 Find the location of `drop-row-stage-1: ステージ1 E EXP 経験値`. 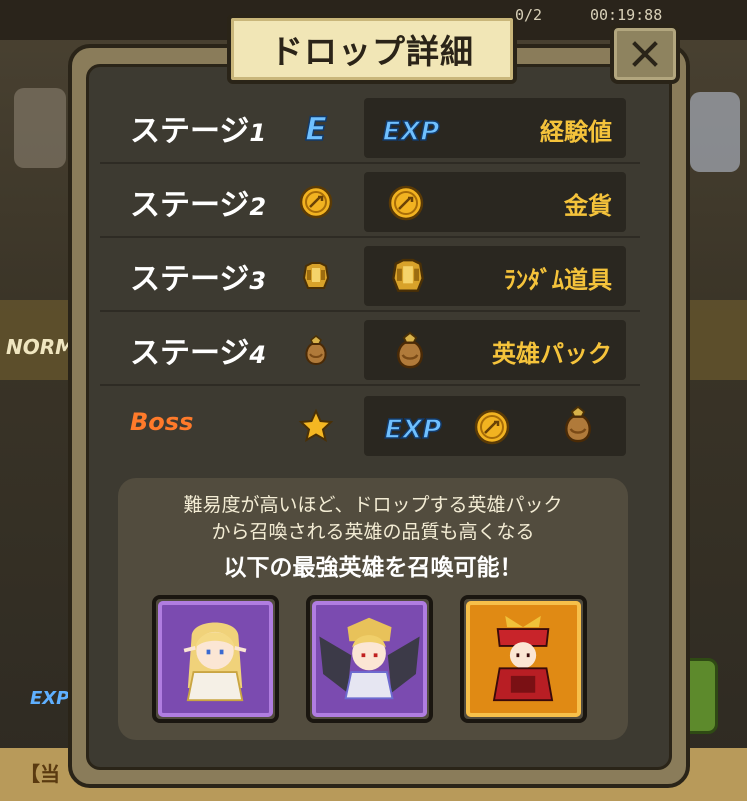

drop-row-stage-1: ステージ1 E EXP 経験値 is located at coordinates (370, 128).